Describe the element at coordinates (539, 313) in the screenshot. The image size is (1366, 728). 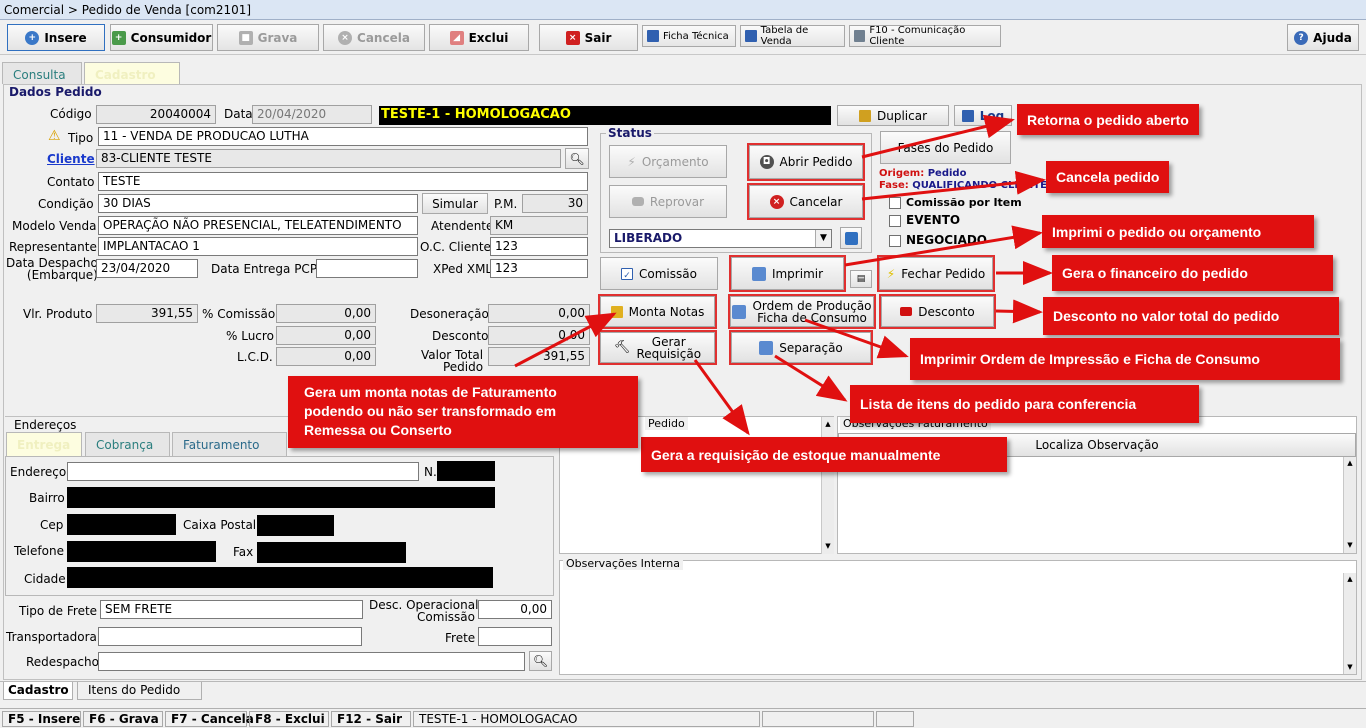
I see `desoneracao-field: 0,00` at that location.